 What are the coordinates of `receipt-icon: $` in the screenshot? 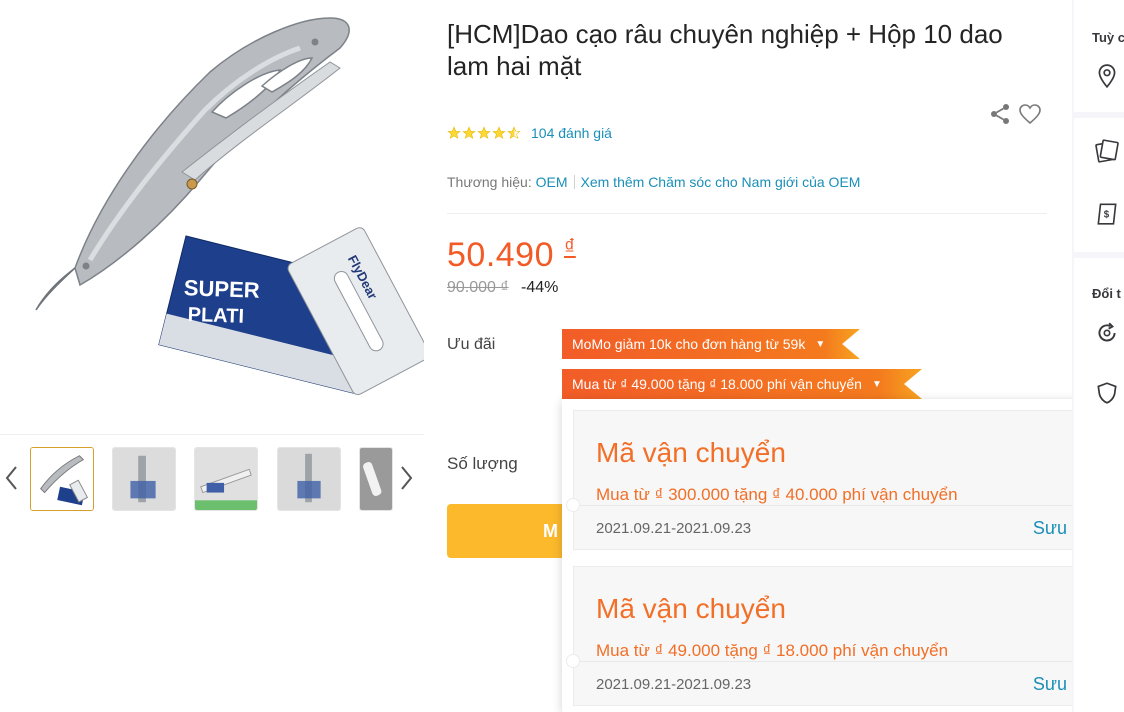 It's located at (1107, 214).